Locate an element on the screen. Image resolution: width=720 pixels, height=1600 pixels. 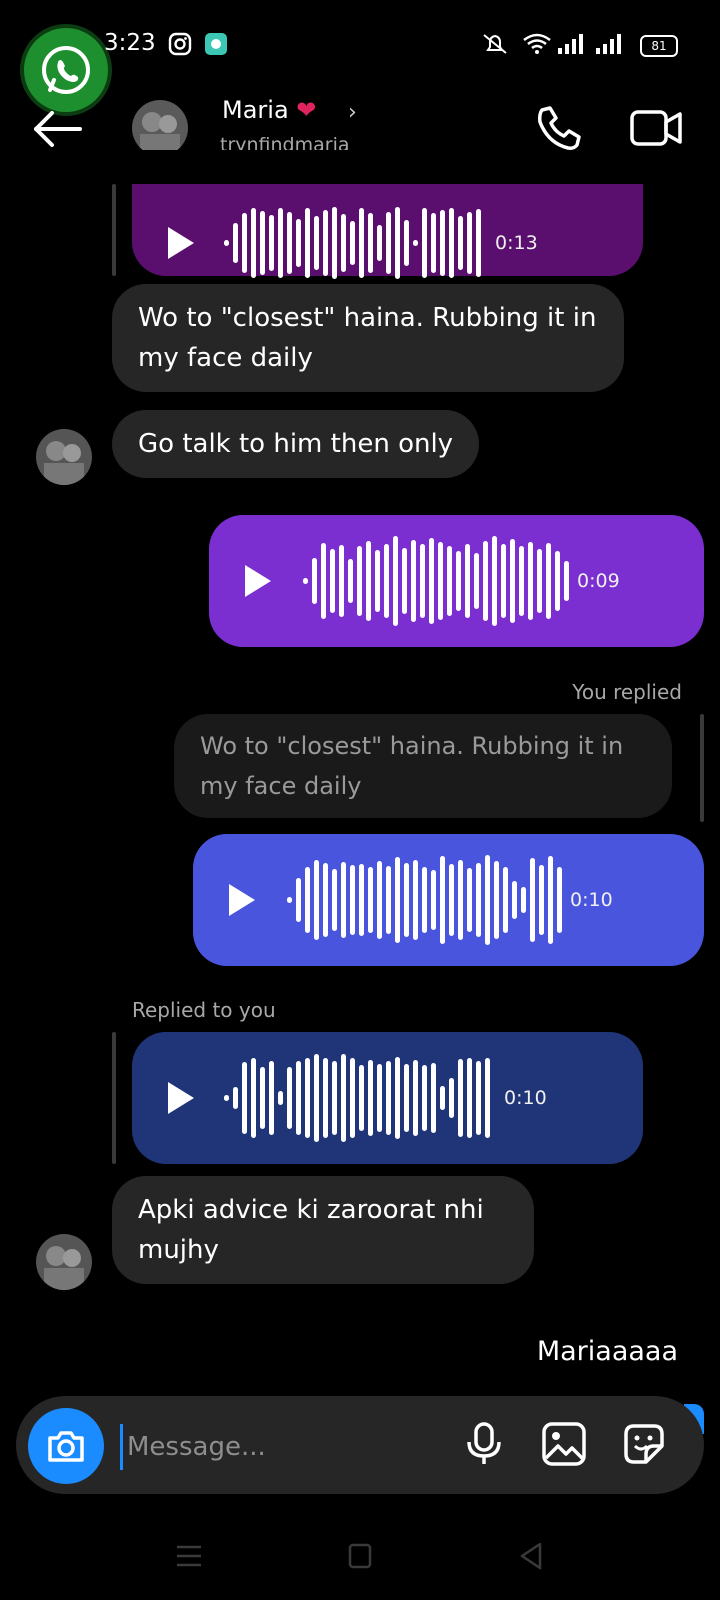
voice-duration: 0:09 is located at coordinates (598, 581).